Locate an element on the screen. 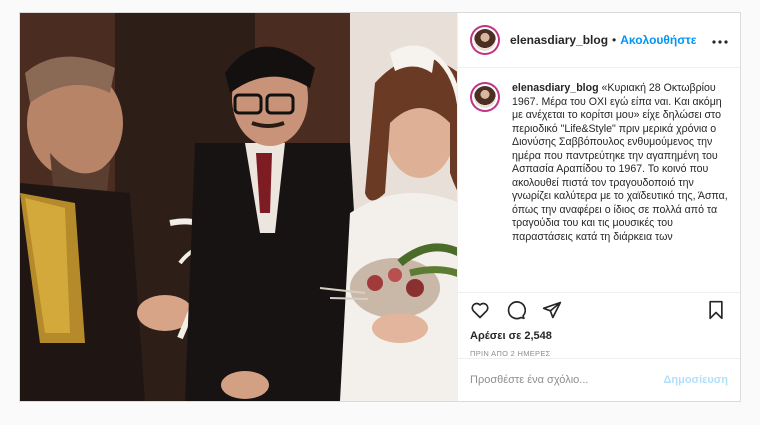  post-comment-button: Δημοσίευση is located at coordinates (695, 380).